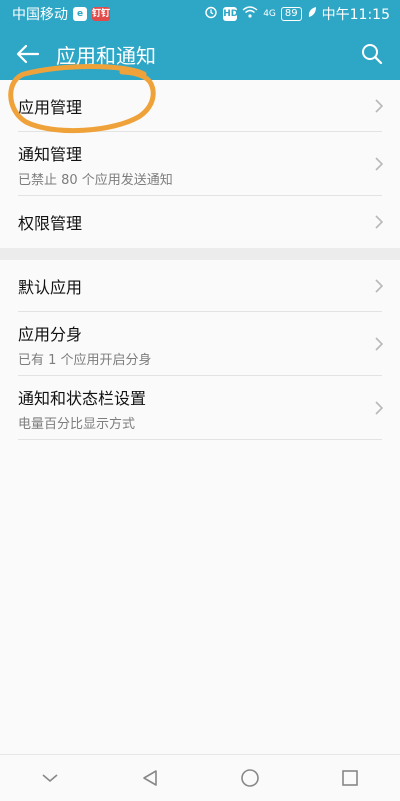  Describe the element at coordinates (200, 286) in the screenshot. I see `list-item-default-apps: 默认应用` at that location.